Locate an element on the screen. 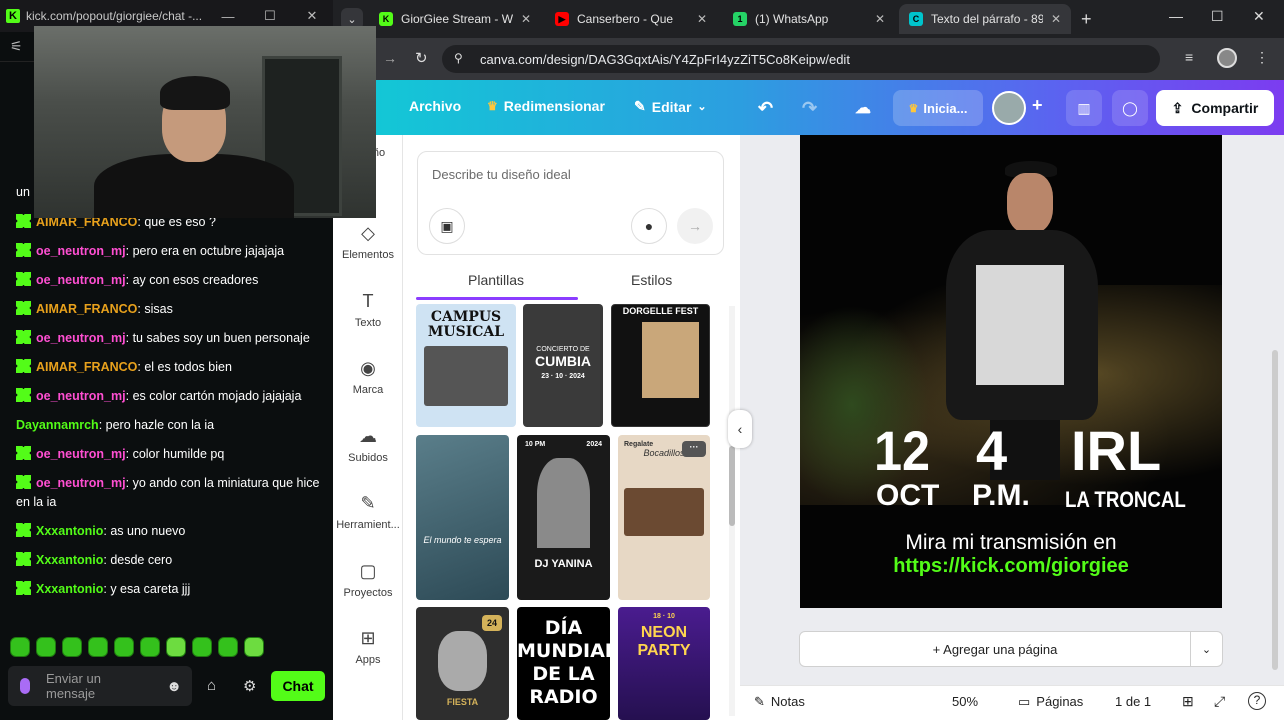  chat-input: Enviar un mensaje ☻ is located at coordinates (100, 686).